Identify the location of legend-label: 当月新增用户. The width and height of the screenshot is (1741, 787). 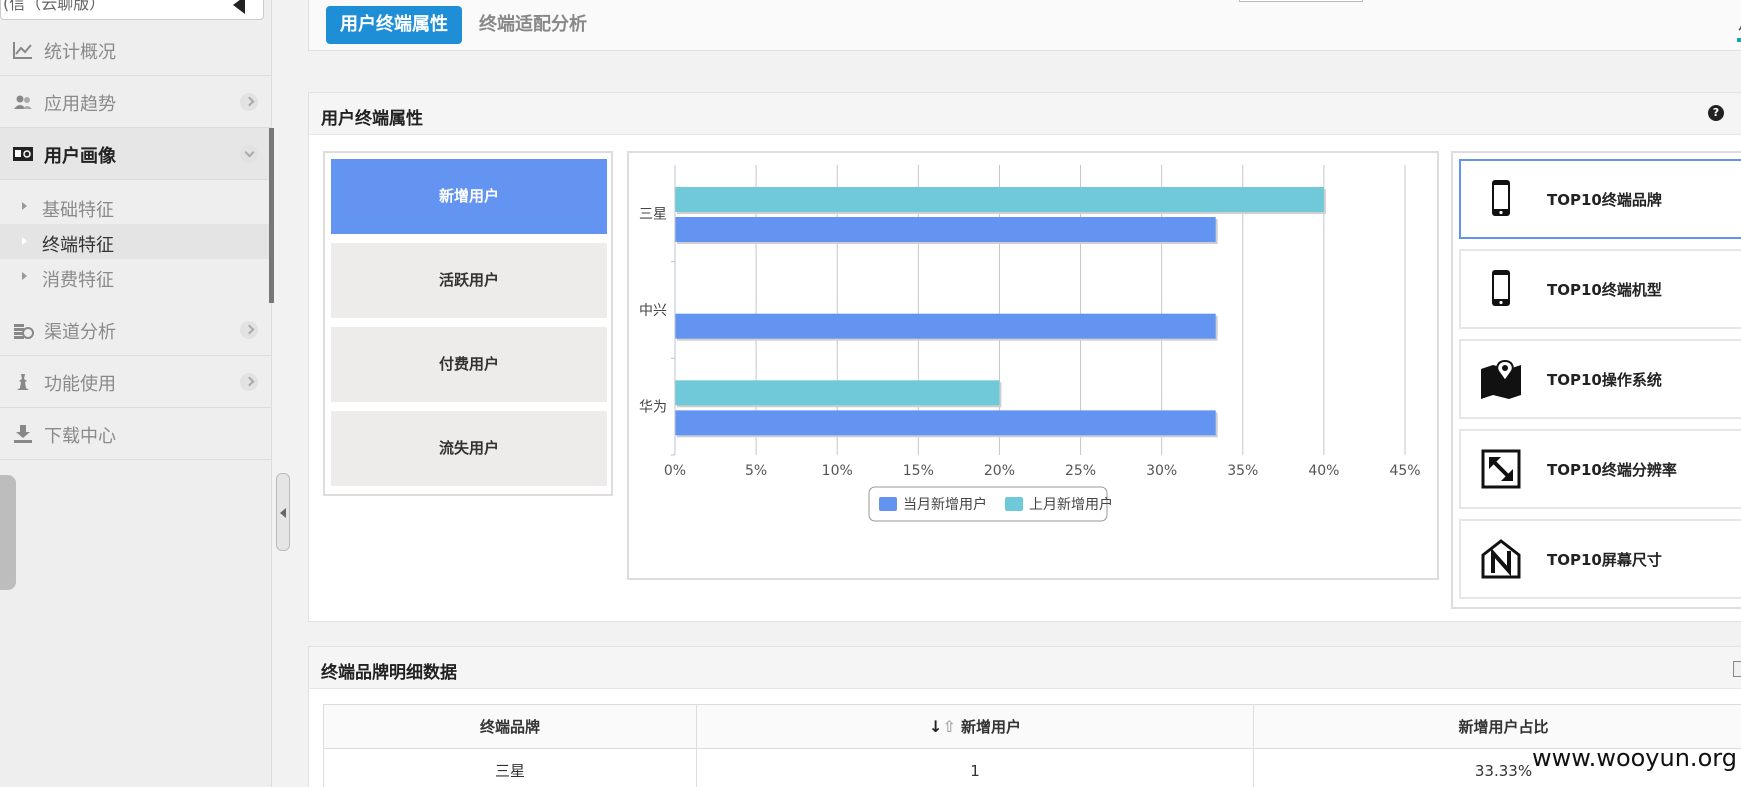
(945, 504).